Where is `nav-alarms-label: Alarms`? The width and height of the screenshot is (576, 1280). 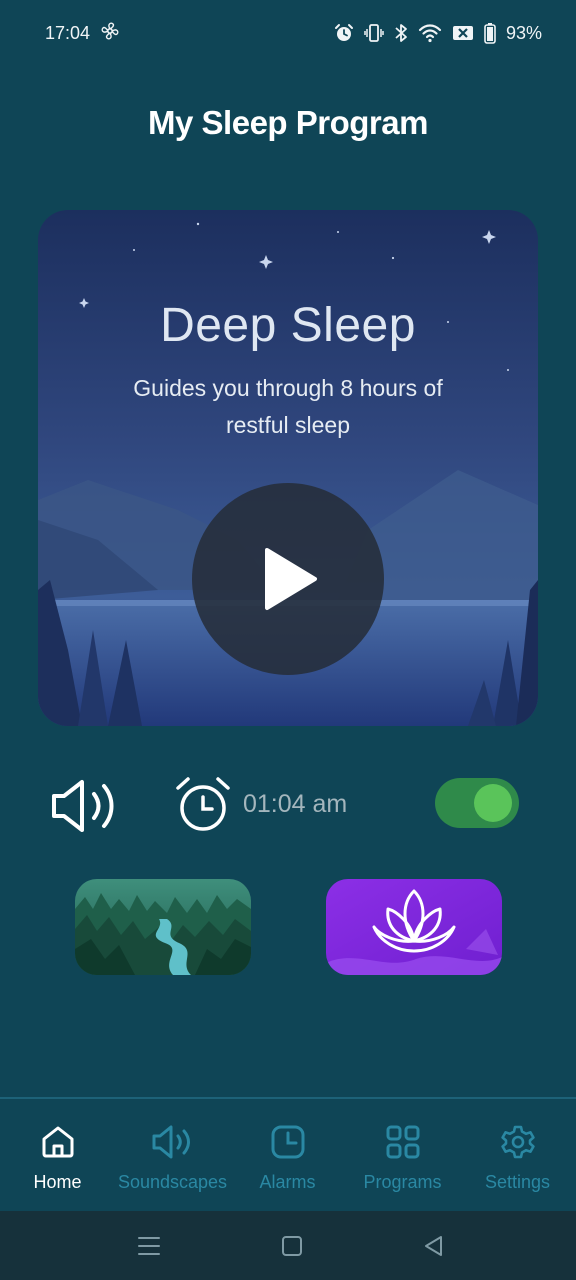
nav-alarms-label: Alarms is located at coordinates (287, 1182).